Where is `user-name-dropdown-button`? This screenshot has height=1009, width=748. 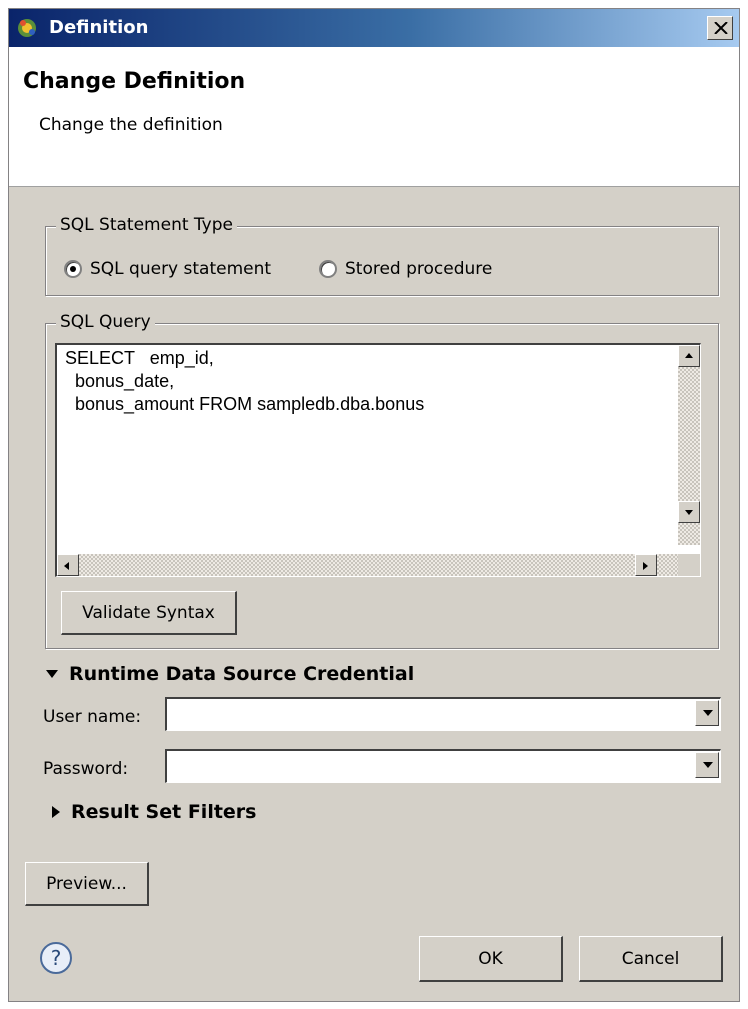 user-name-dropdown-button is located at coordinates (707, 713).